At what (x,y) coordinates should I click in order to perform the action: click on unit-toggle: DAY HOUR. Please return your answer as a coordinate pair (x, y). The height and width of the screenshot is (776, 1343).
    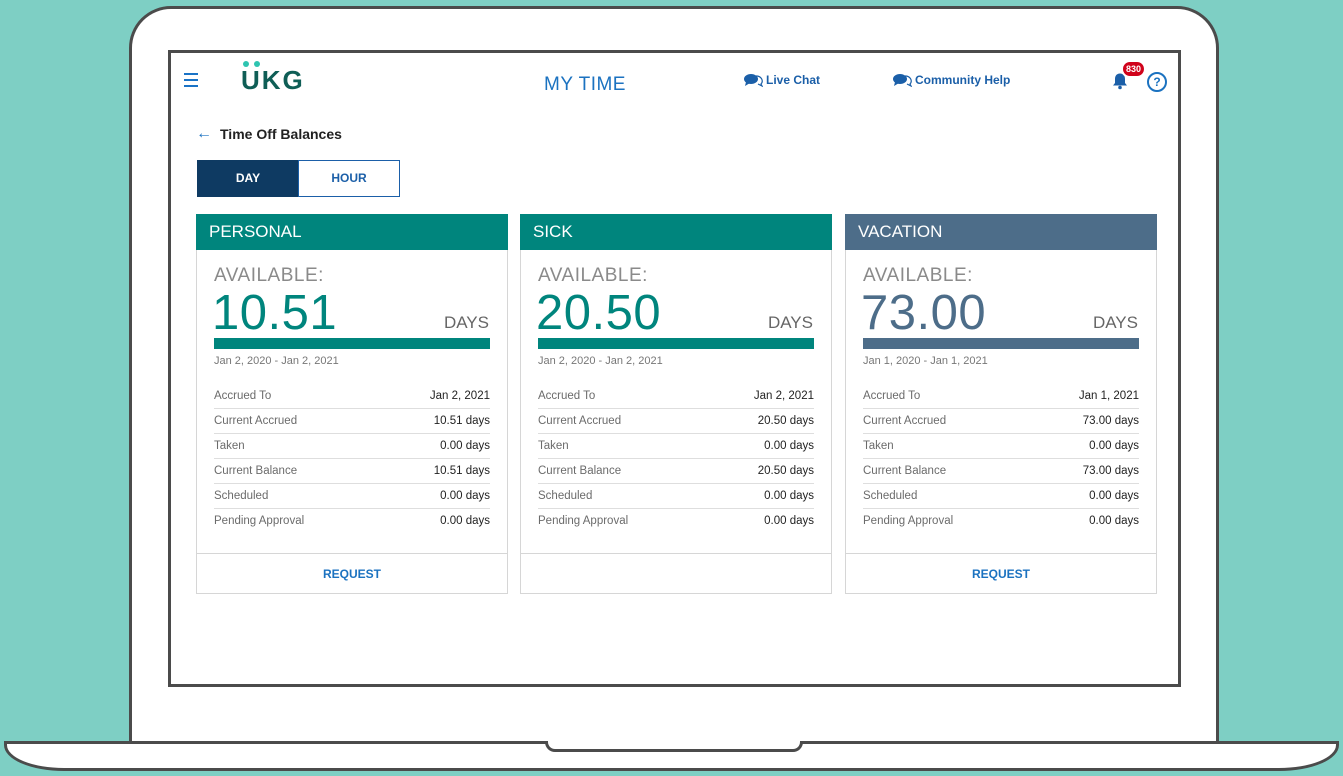
    Looking at the image, I should click on (298, 178).